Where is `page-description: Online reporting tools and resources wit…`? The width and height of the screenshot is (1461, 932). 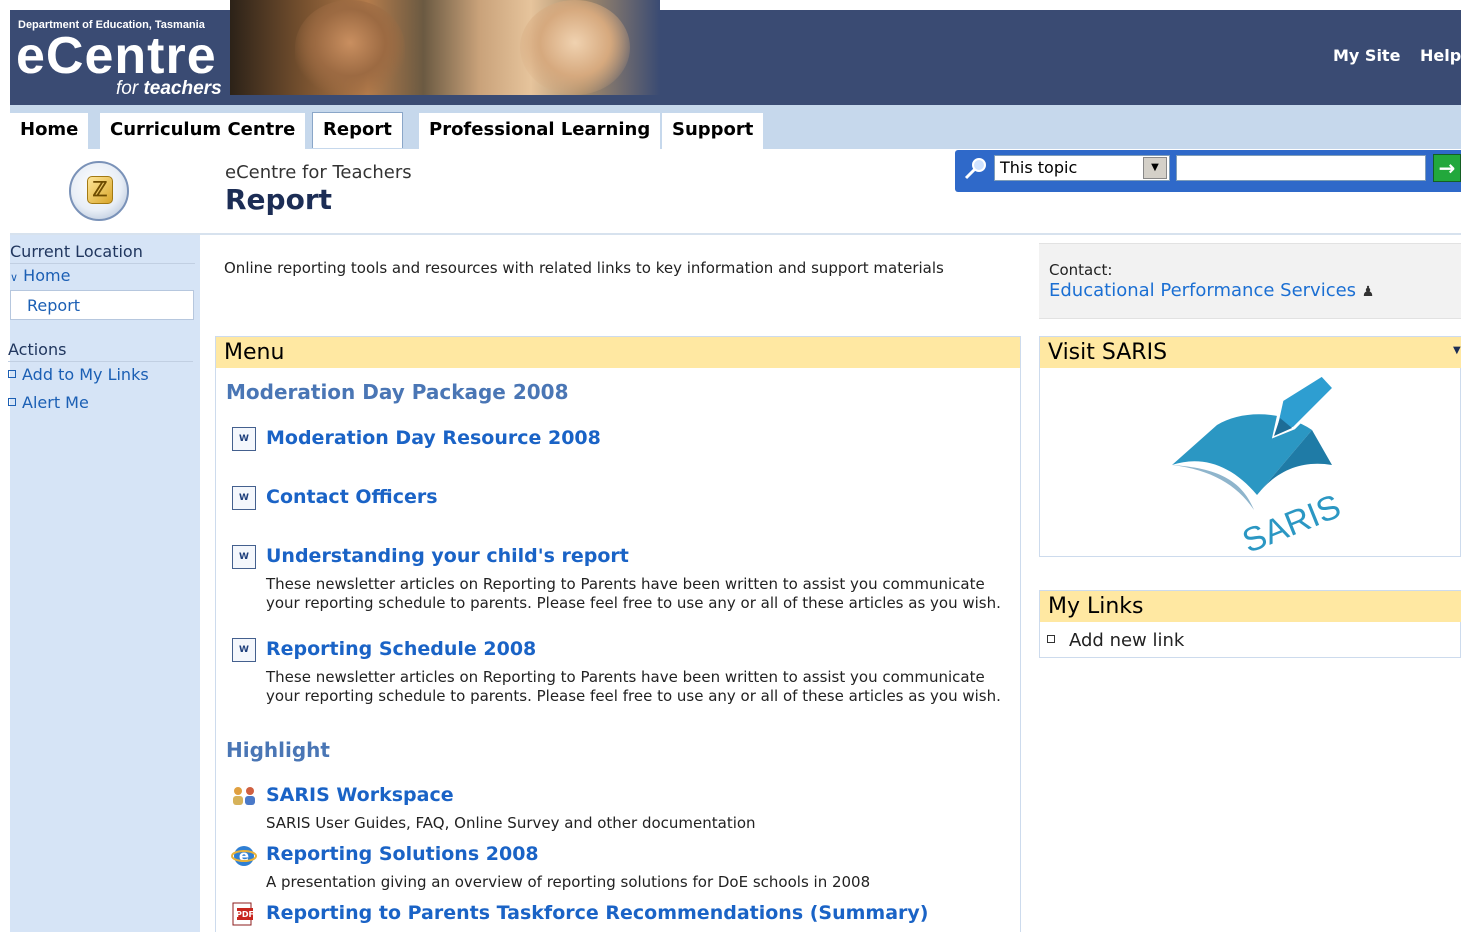
page-description: Online reporting tools and resources wit… is located at coordinates (584, 268).